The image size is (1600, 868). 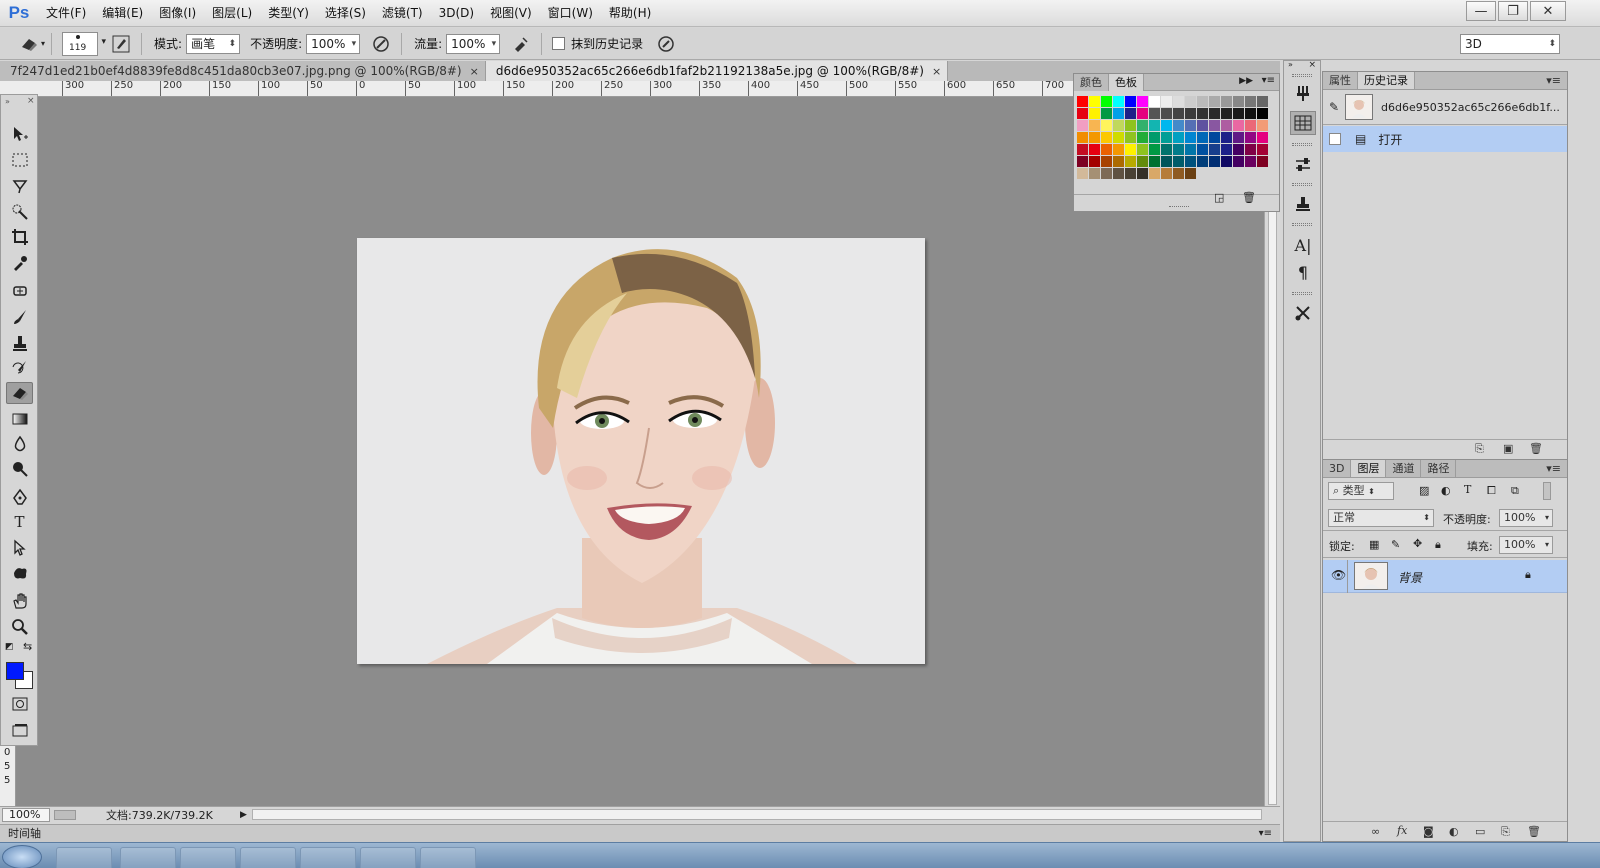 What do you see at coordinates (1303, 93) in the screenshot?
I see `brush-presets-icon` at bounding box center [1303, 93].